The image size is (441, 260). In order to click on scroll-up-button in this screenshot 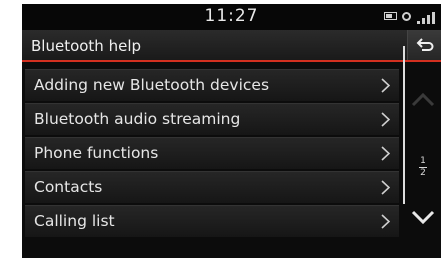, I will do `click(423, 99)`.